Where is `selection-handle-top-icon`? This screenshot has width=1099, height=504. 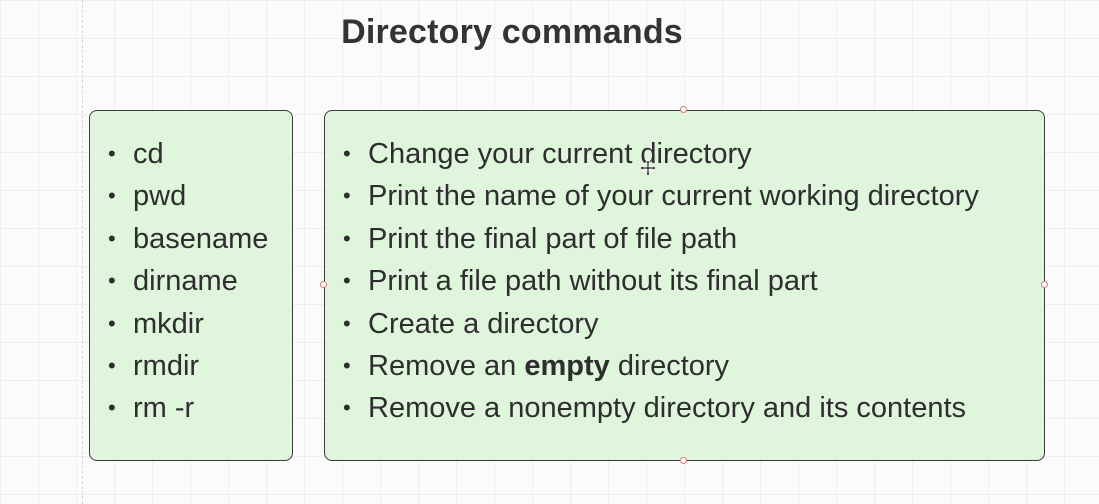
selection-handle-top-icon is located at coordinates (683, 109).